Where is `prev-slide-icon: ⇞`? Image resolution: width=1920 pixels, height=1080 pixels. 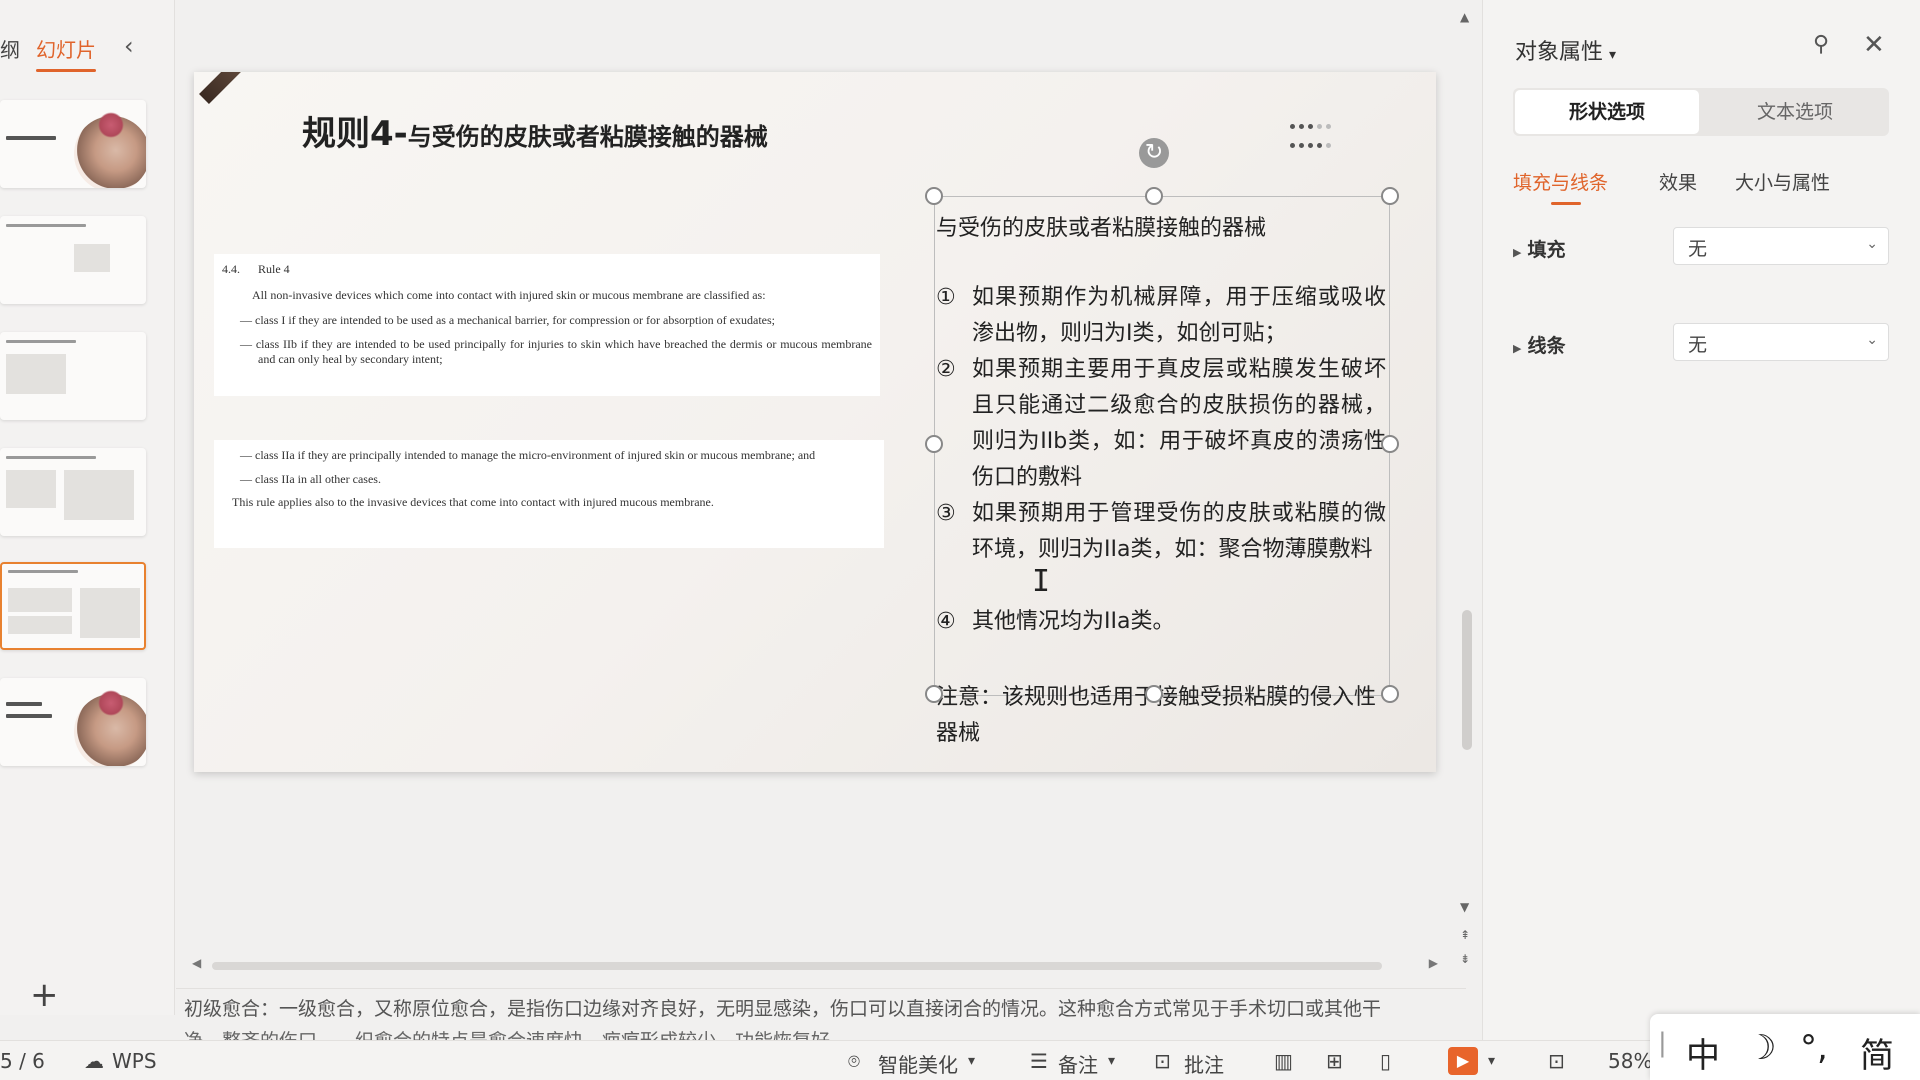 prev-slide-icon: ⇞ is located at coordinates (1465, 935).